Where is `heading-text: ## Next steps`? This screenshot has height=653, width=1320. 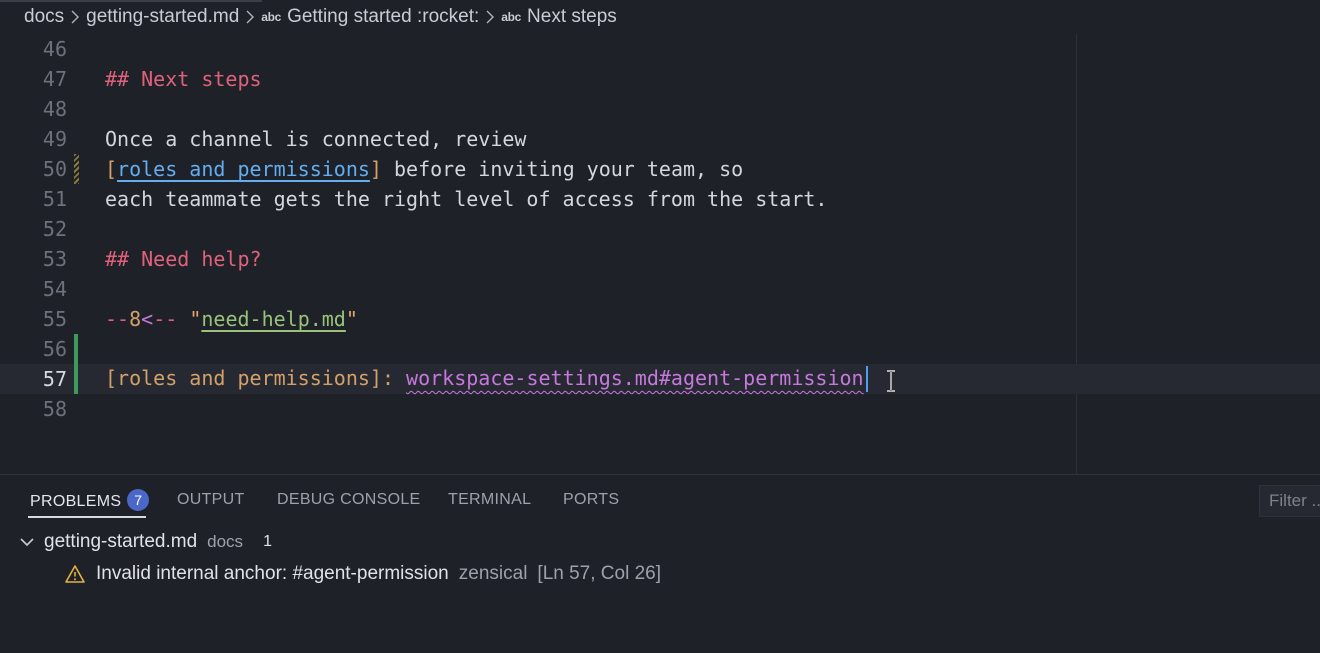
heading-text: ## Next steps is located at coordinates (183, 79).